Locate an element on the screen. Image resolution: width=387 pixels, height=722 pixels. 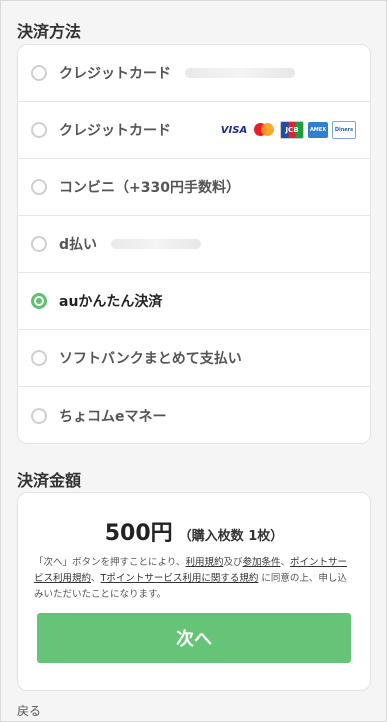
option-label: コンビニ（+330円手数料） is located at coordinates (149, 188).